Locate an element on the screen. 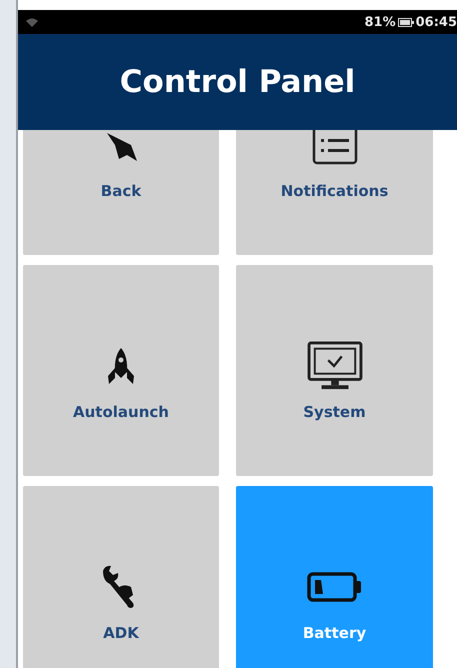  monitor-icon is located at coordinates (335, 366).